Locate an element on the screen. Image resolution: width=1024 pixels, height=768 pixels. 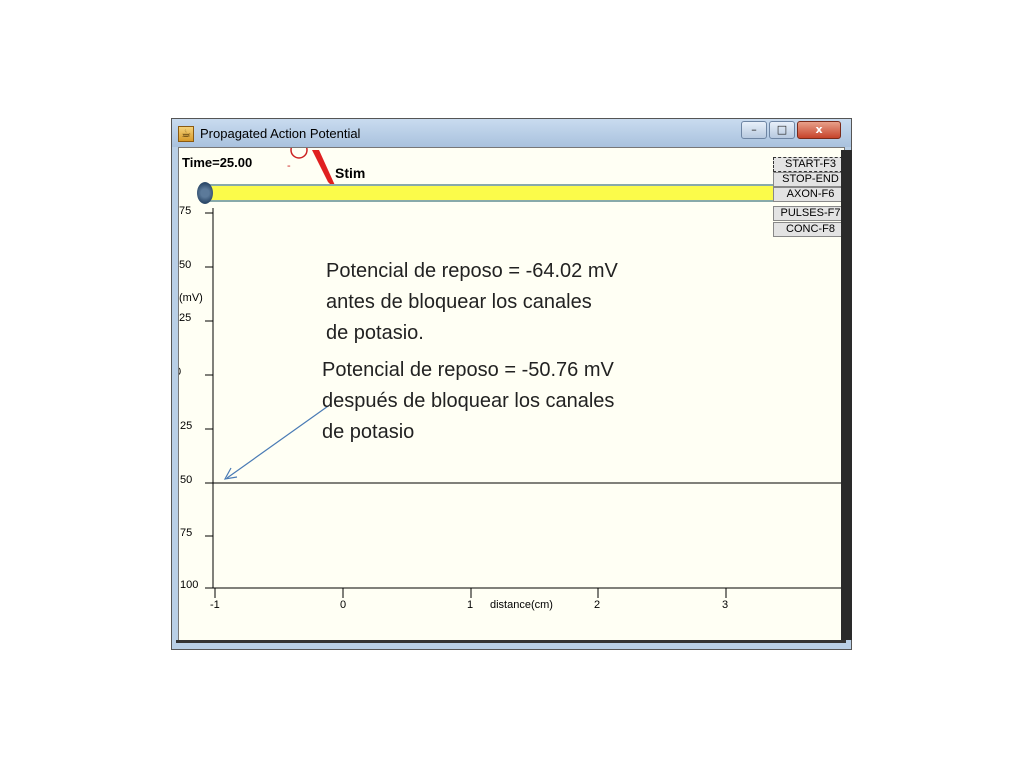
annotation-arrow is located at coordinates (279, 441).